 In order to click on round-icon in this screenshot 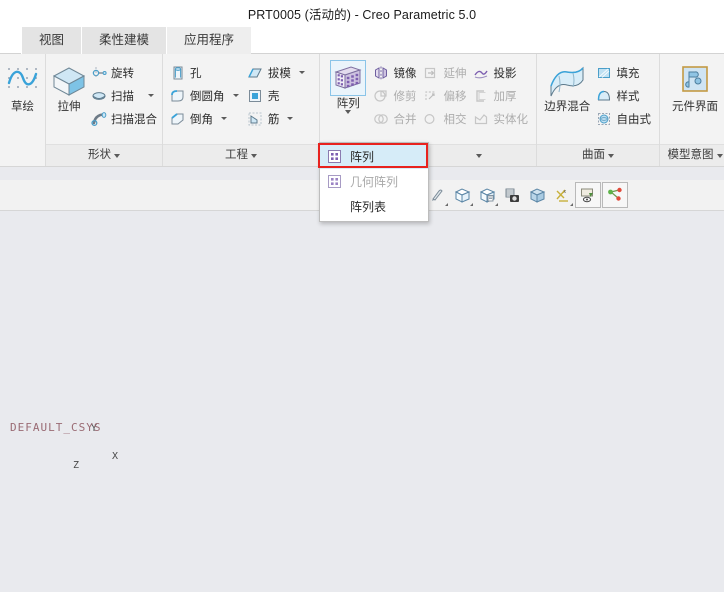, I will do `click(177, 95)`.